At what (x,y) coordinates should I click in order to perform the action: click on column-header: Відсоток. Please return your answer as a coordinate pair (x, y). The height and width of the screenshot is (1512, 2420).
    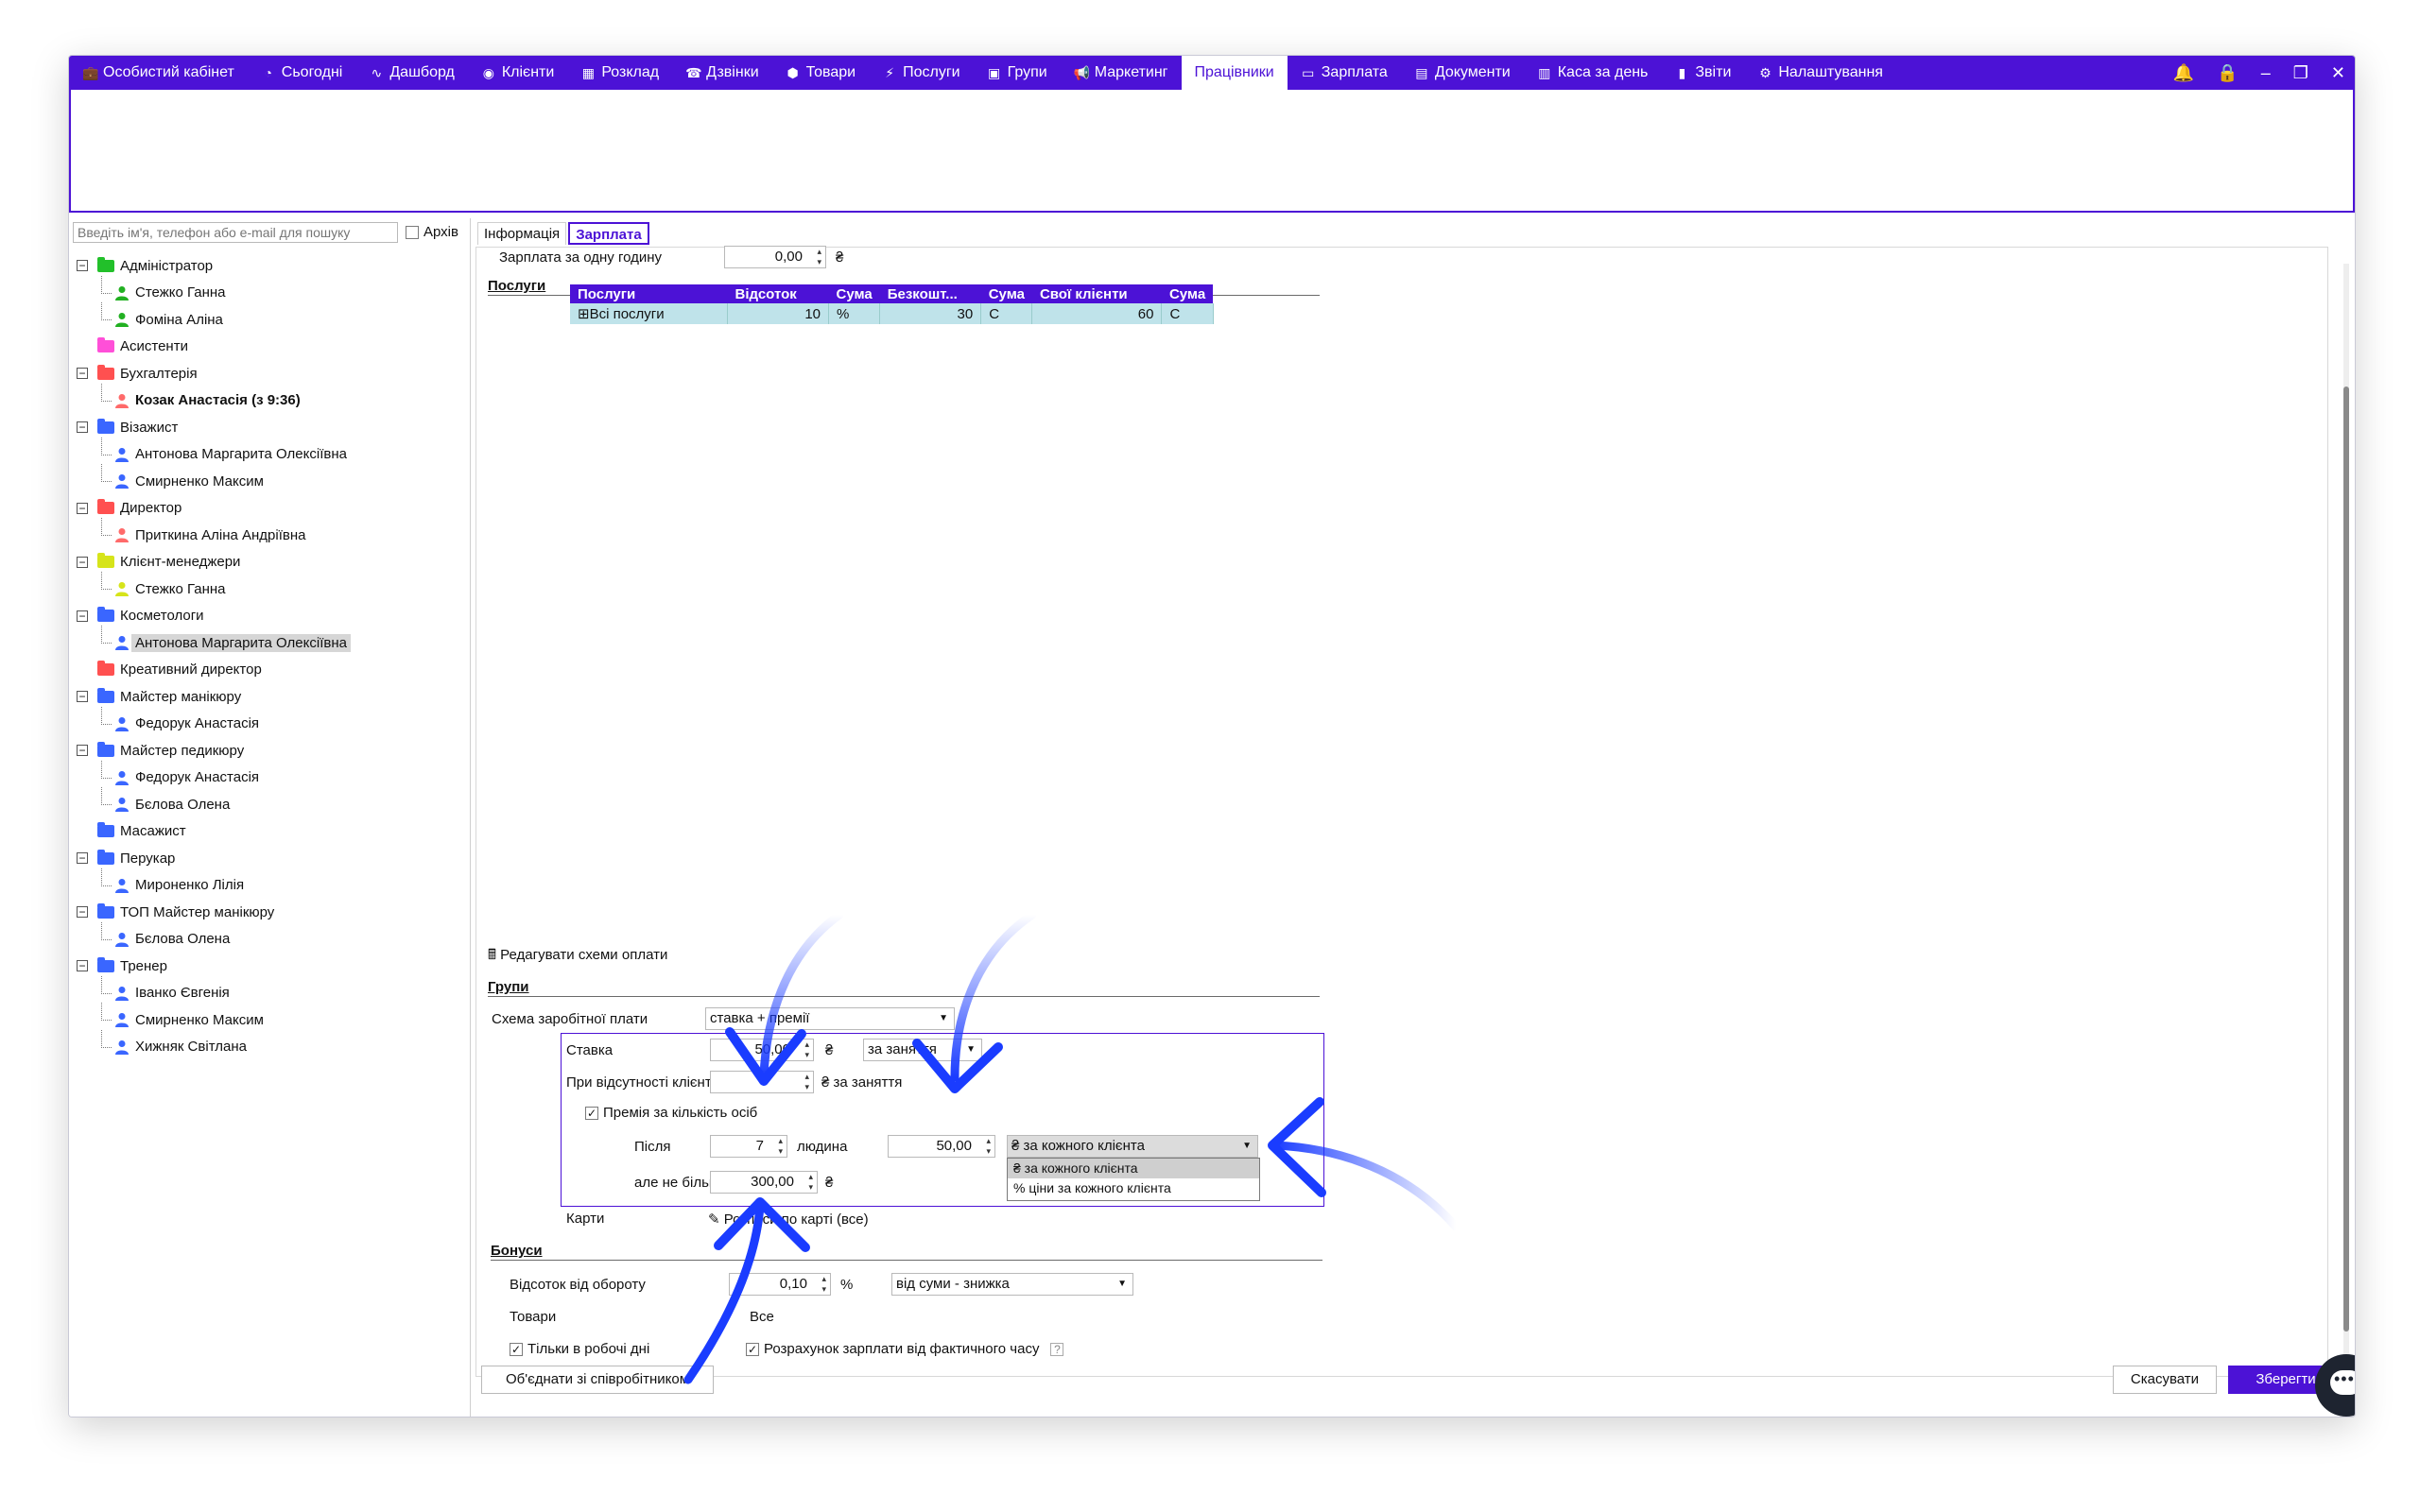
    Looking at the image, I should click on (778, 293).